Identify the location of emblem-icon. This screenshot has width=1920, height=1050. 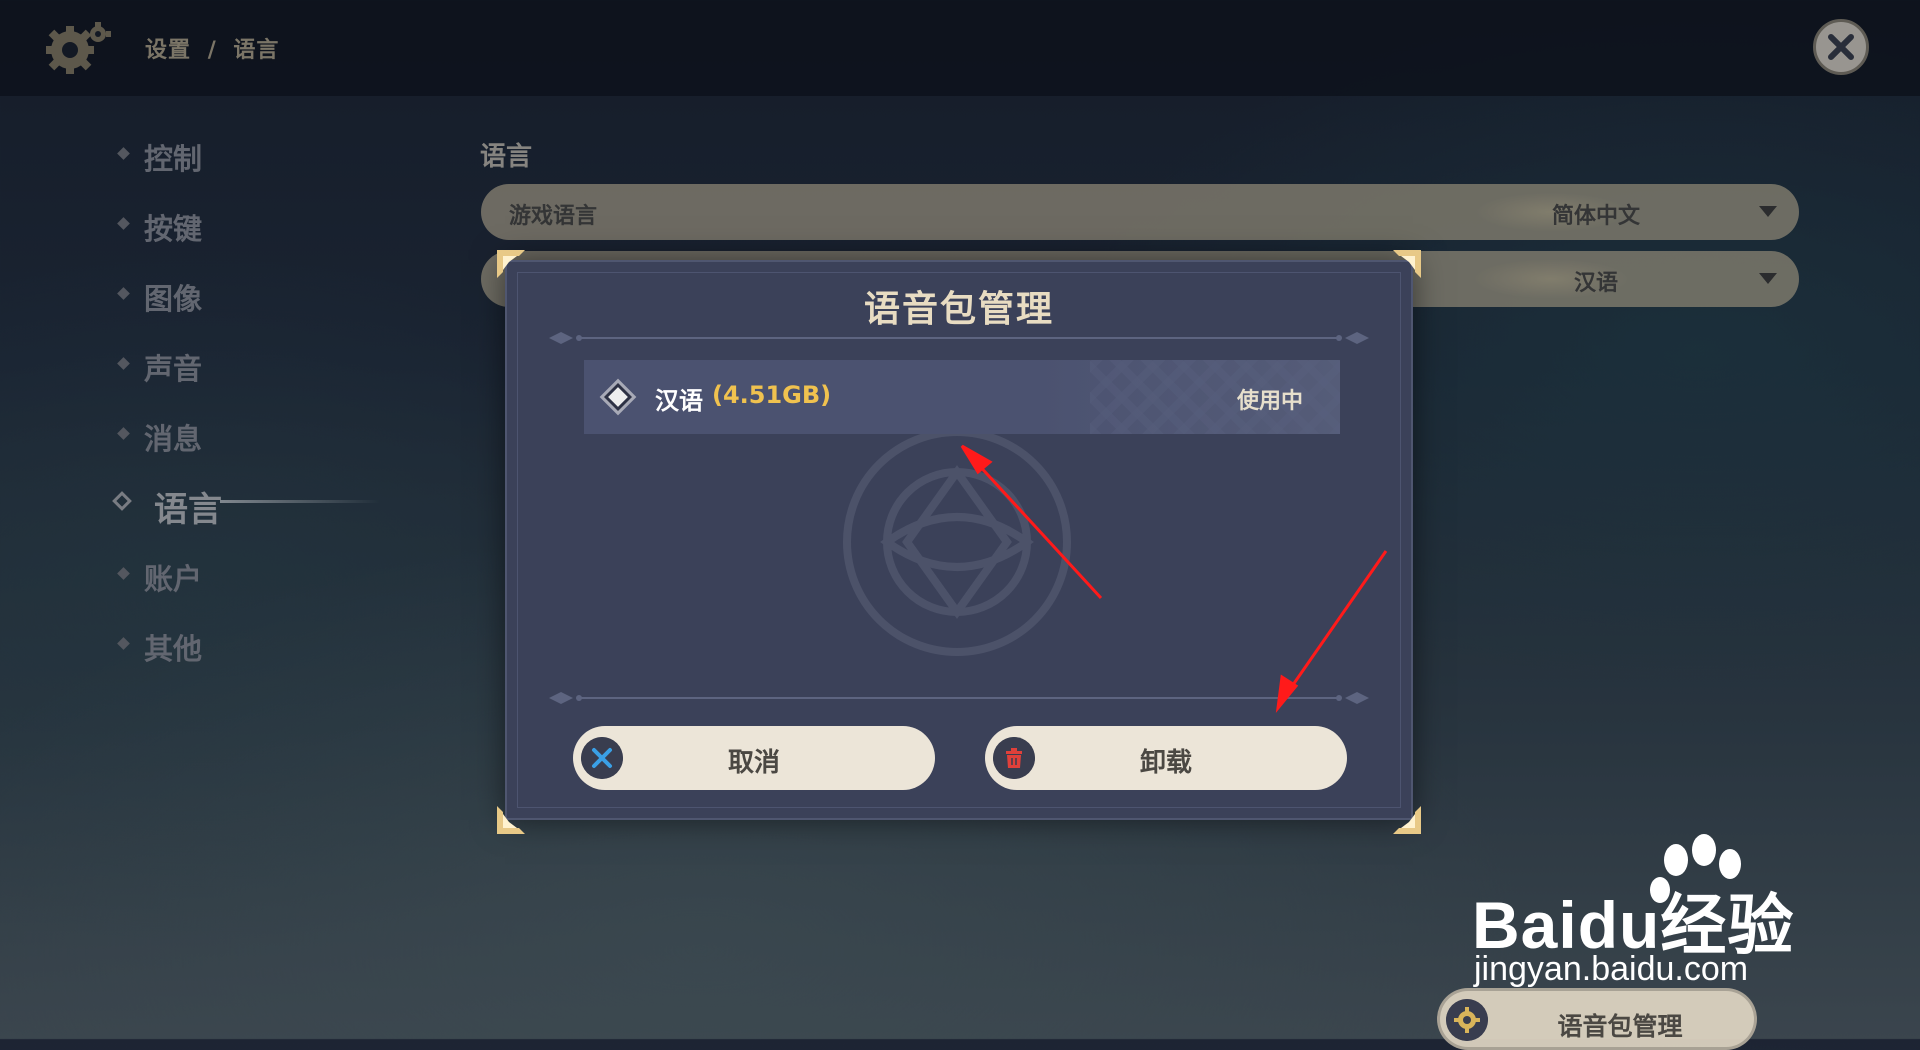
(957, 542).